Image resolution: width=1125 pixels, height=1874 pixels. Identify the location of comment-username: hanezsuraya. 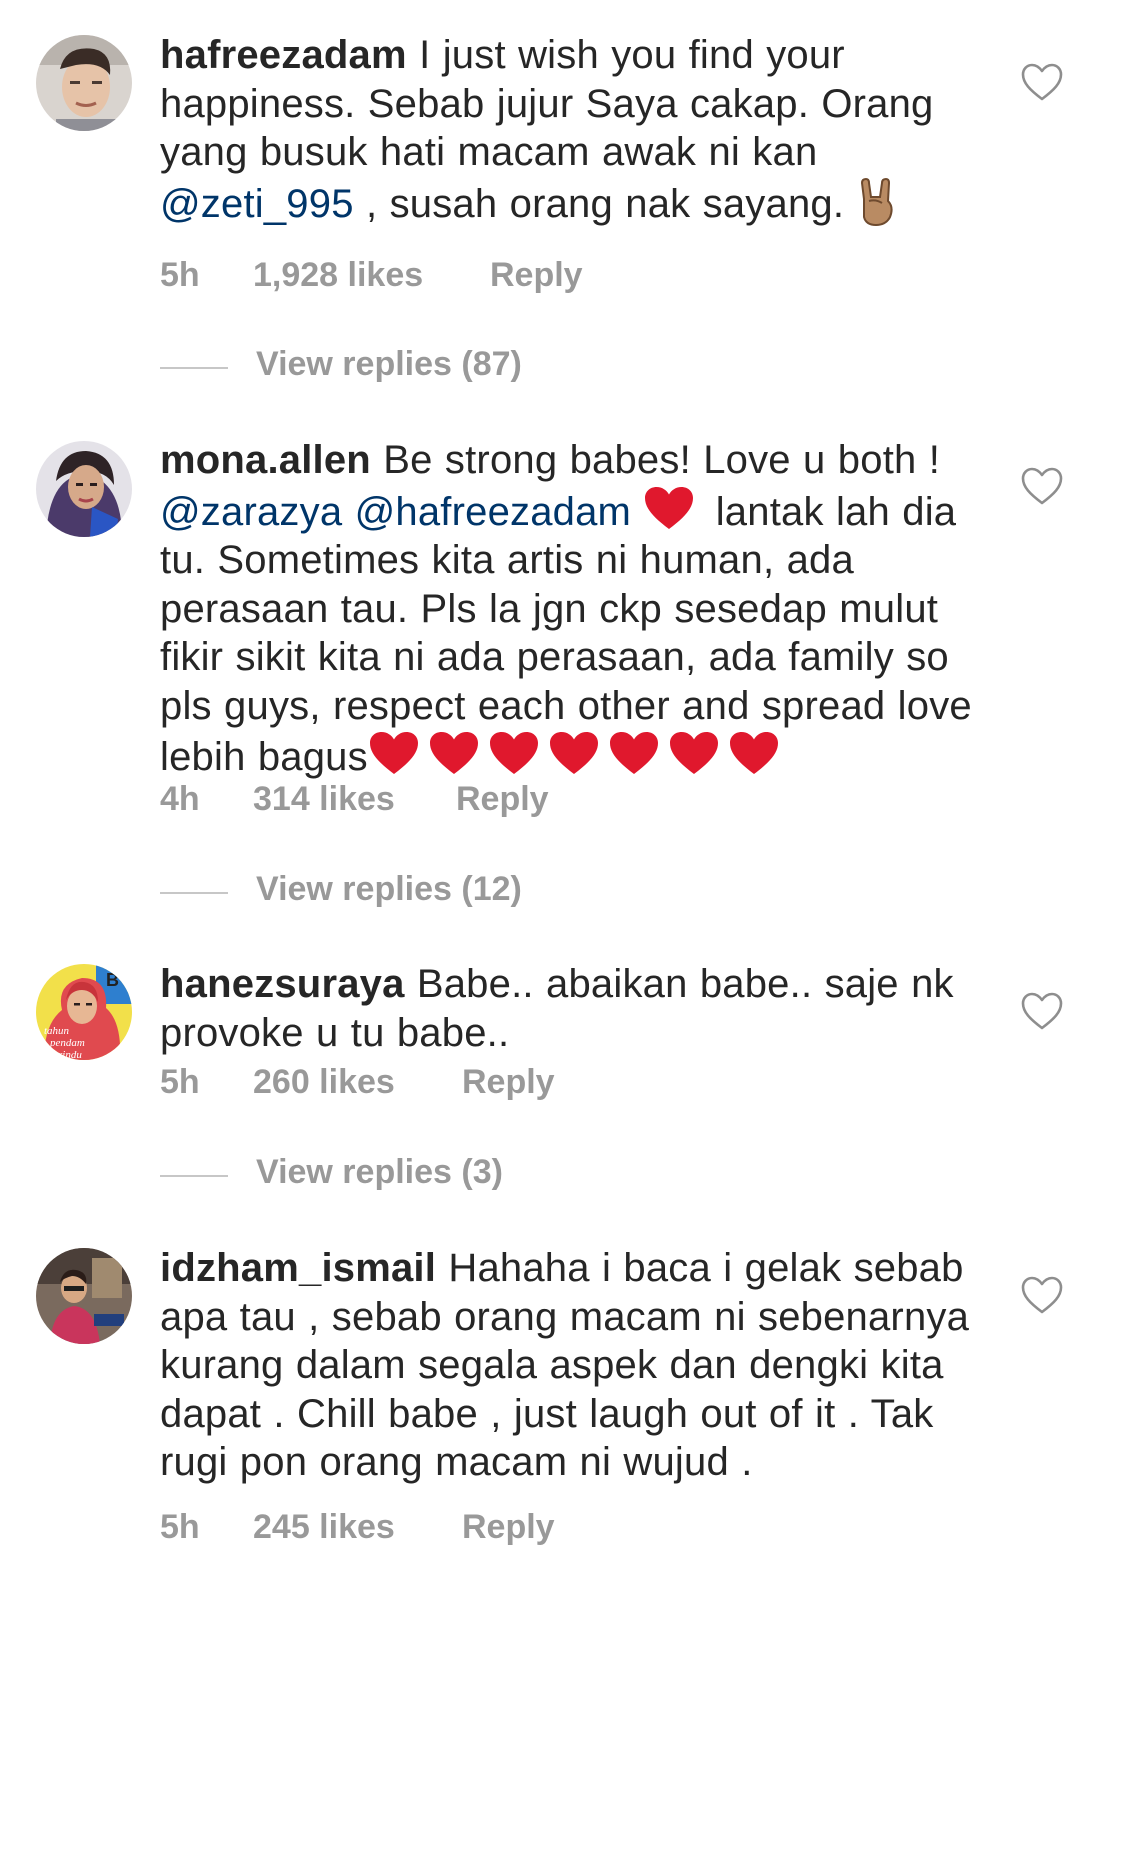
(282, 984).